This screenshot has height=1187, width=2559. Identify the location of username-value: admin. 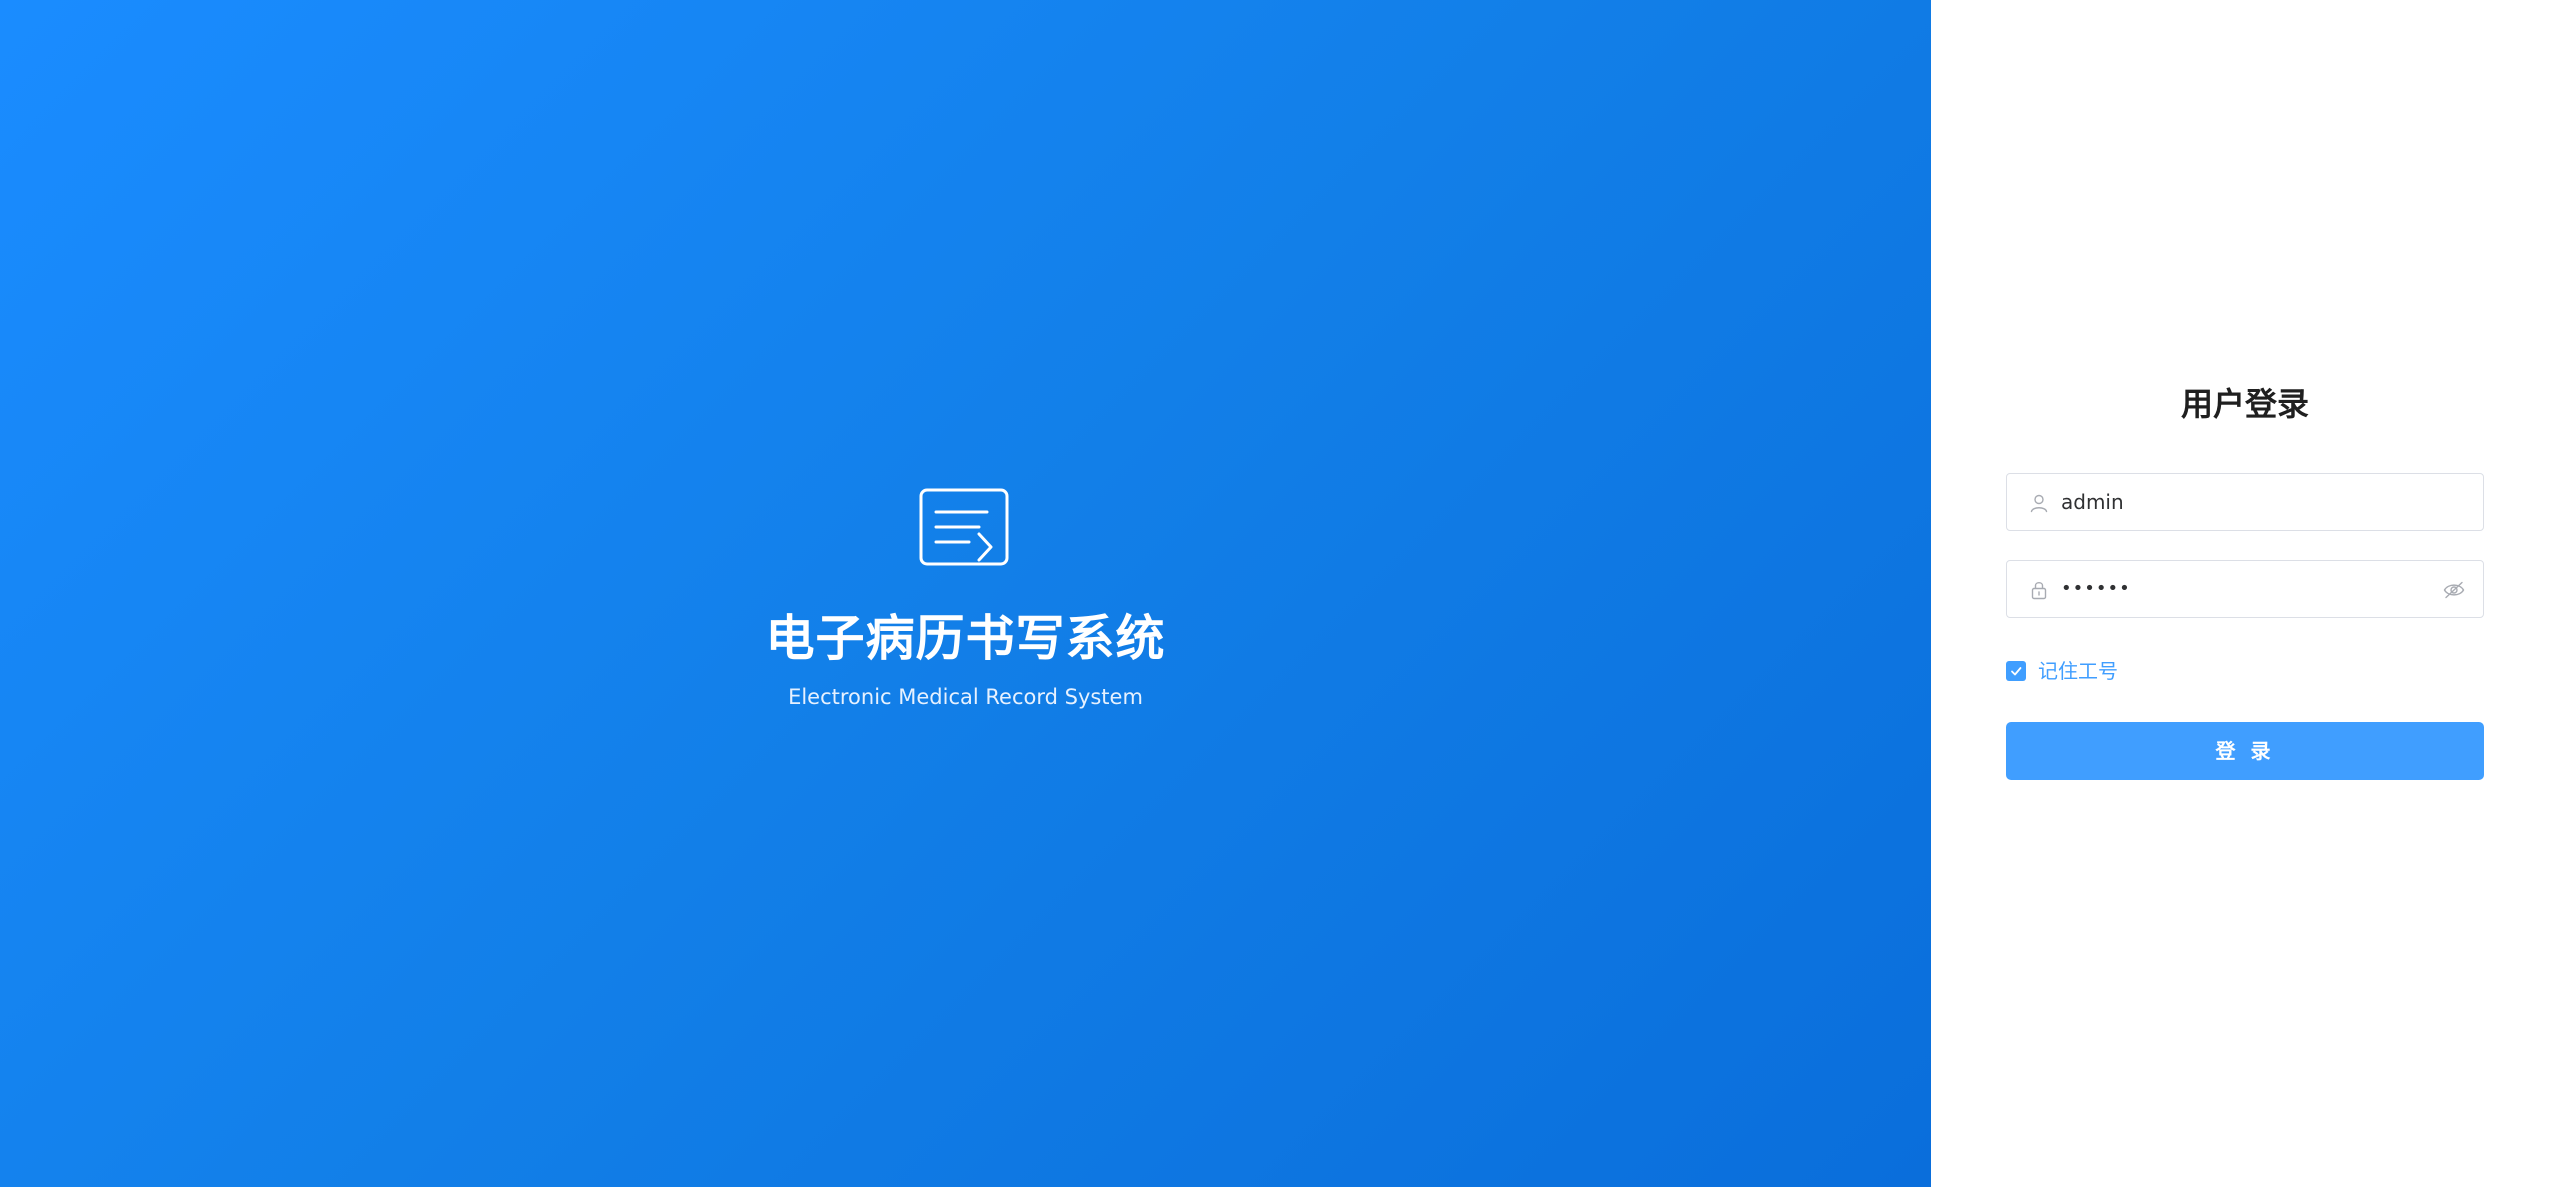
(2092, 502).